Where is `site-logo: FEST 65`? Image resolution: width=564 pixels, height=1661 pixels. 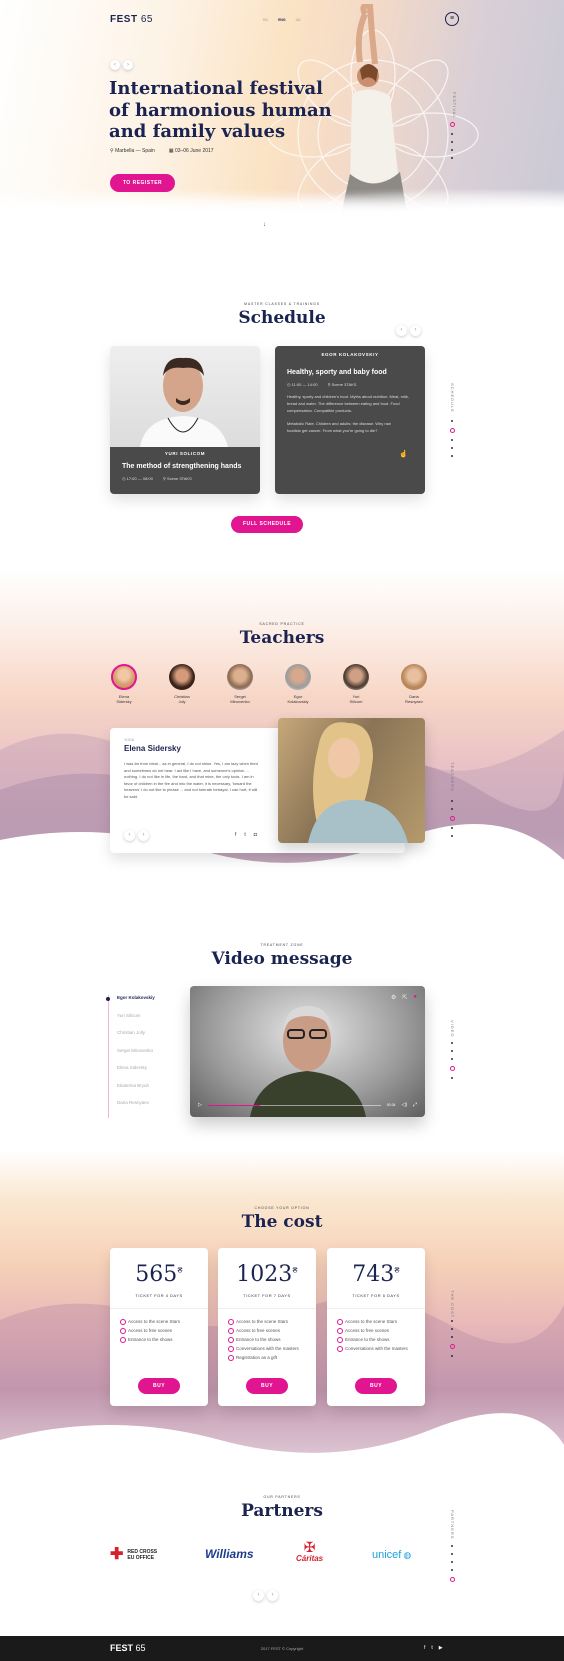 site-logo: FEST 65 is located at coordinates (131, 19).